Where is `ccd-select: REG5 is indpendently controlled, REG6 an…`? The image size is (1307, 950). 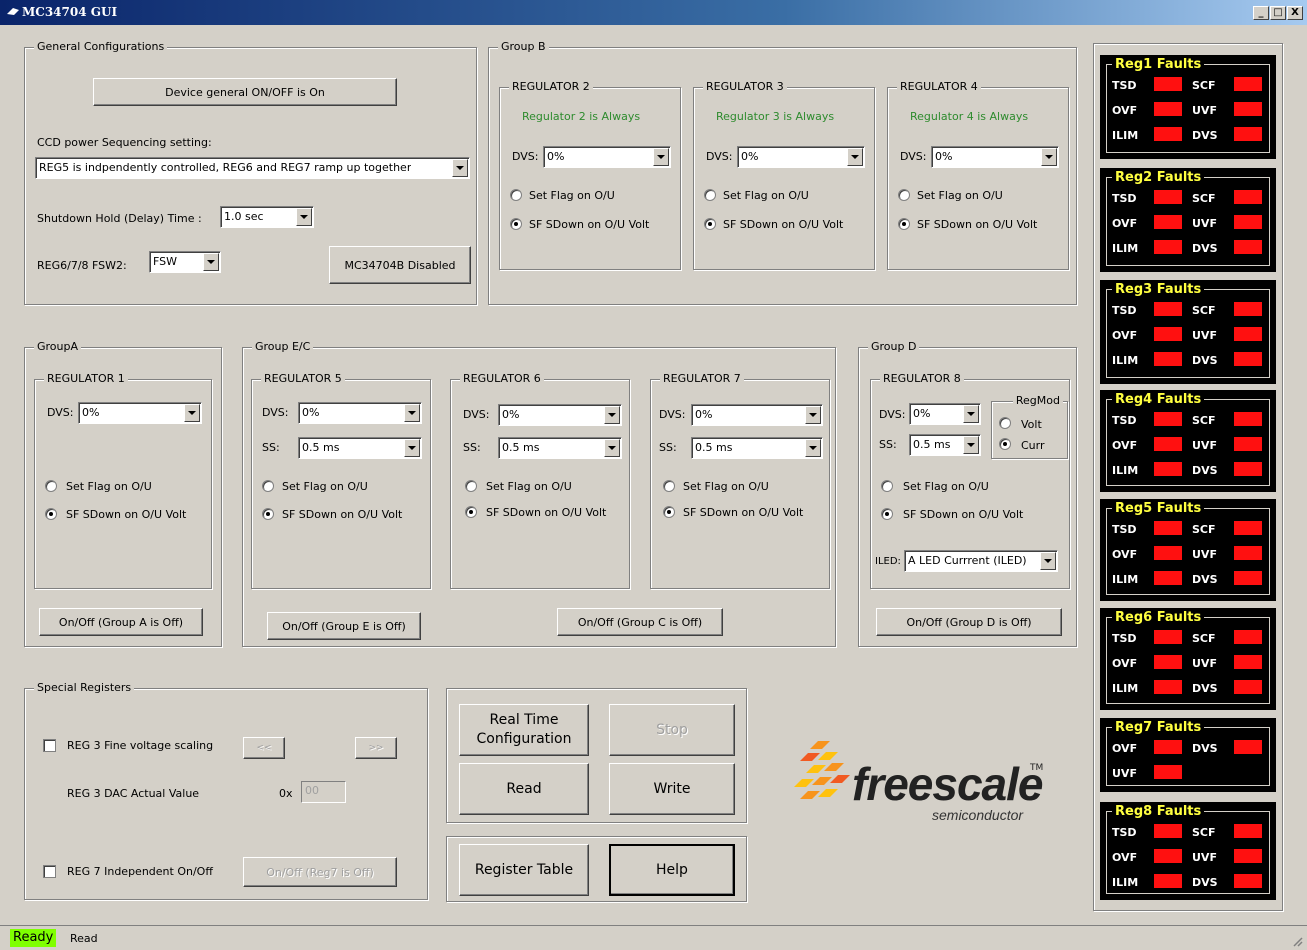
ccd-select: REG5 is indpendently controlled, REG6 an… is located at coordinates (252, 168).